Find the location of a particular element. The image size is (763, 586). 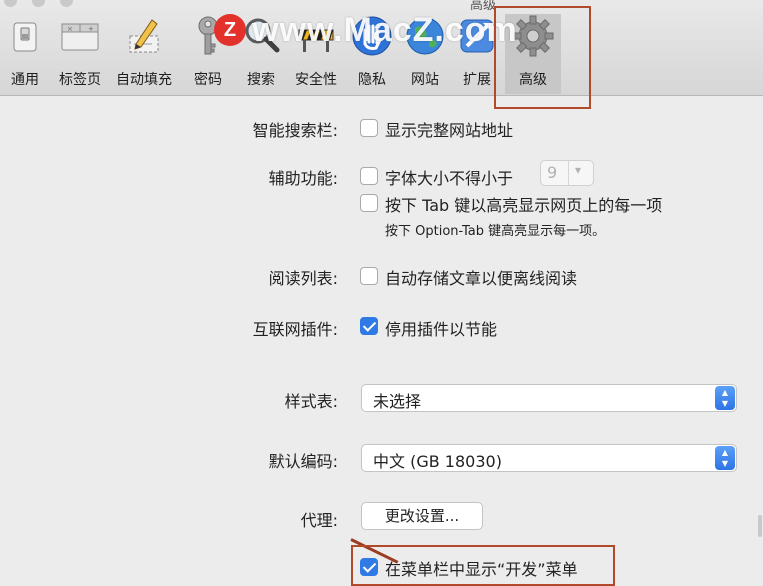

toolbar-item-tabs: × + 标签页 is located at coordinates (80, 54).